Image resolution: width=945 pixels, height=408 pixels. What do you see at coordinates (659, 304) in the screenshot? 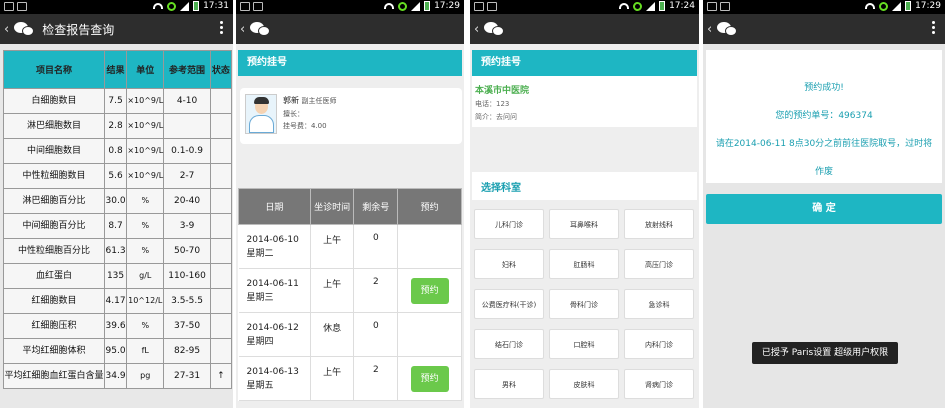
I see `dept-button: 急诊科` at bounding box center [659, 304].